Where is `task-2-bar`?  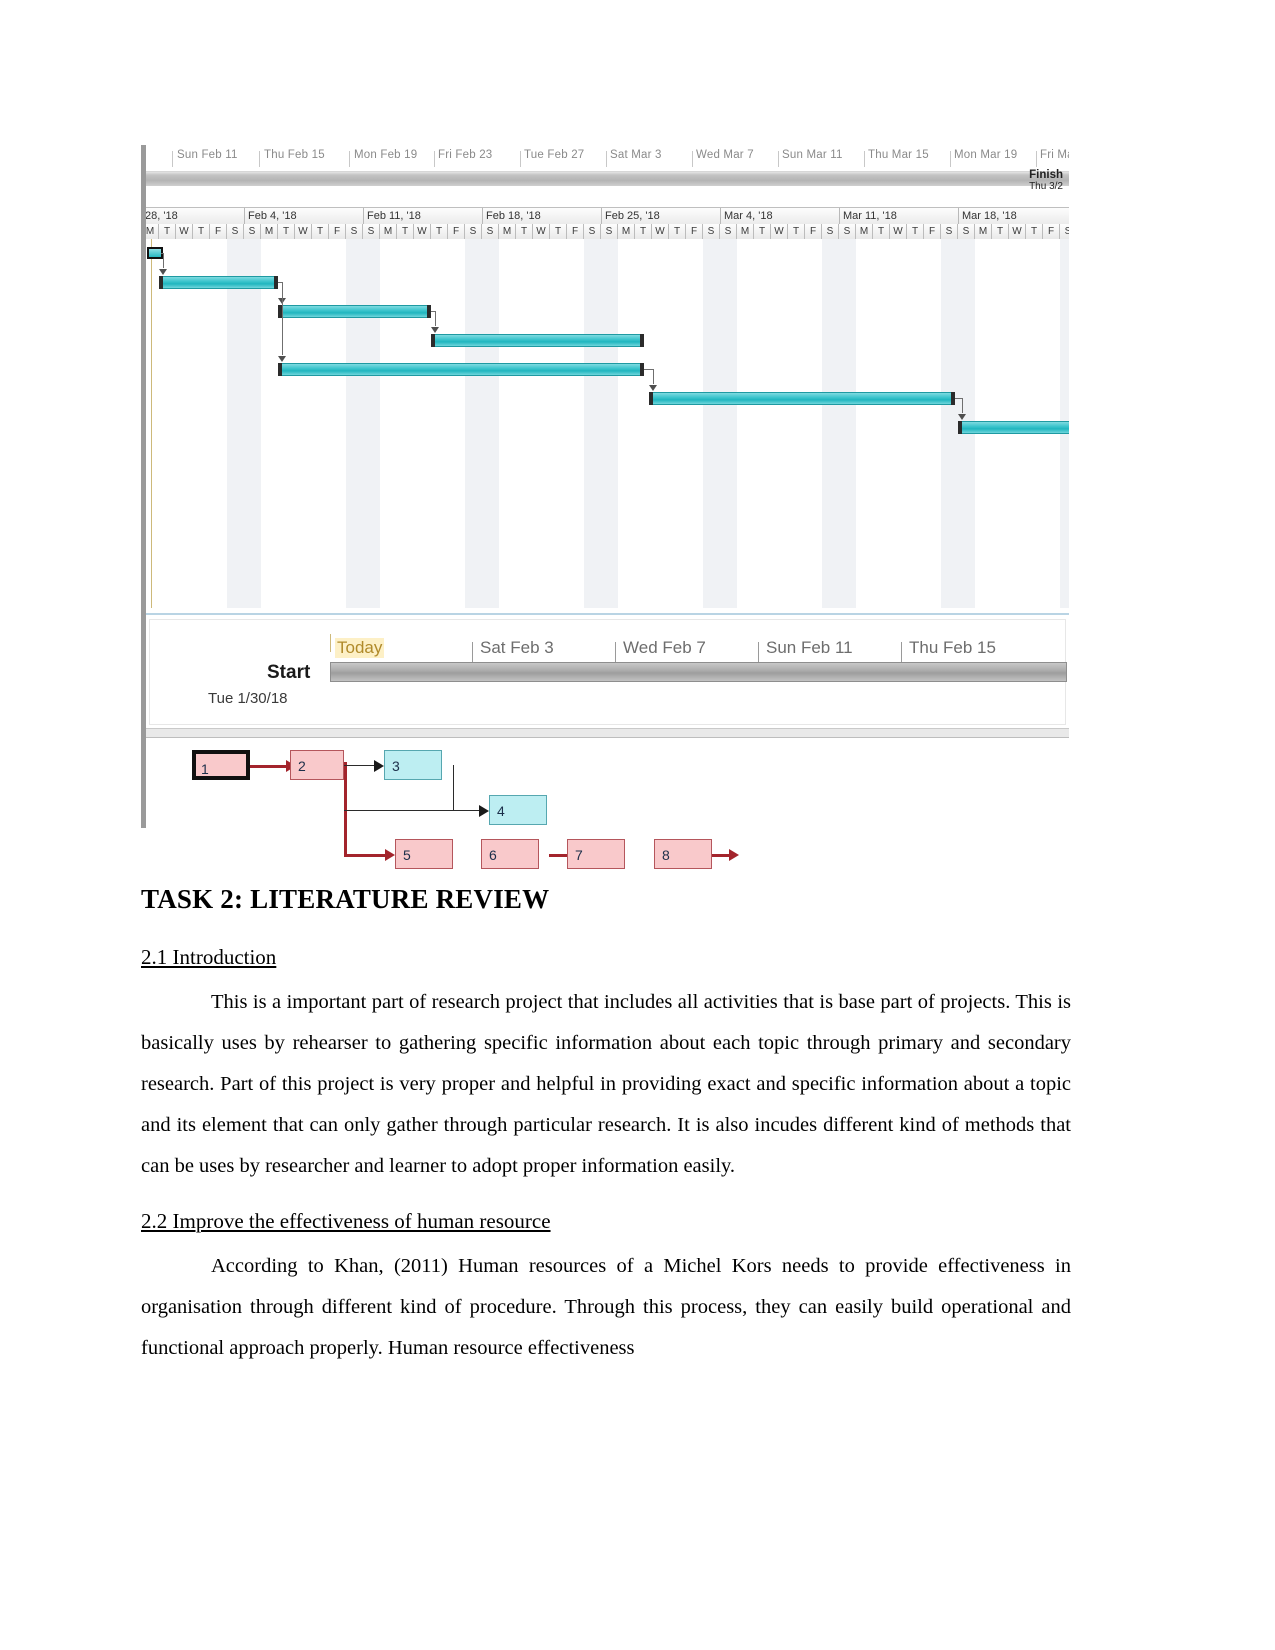
task-2-bar is located at coordinates (218, 282).